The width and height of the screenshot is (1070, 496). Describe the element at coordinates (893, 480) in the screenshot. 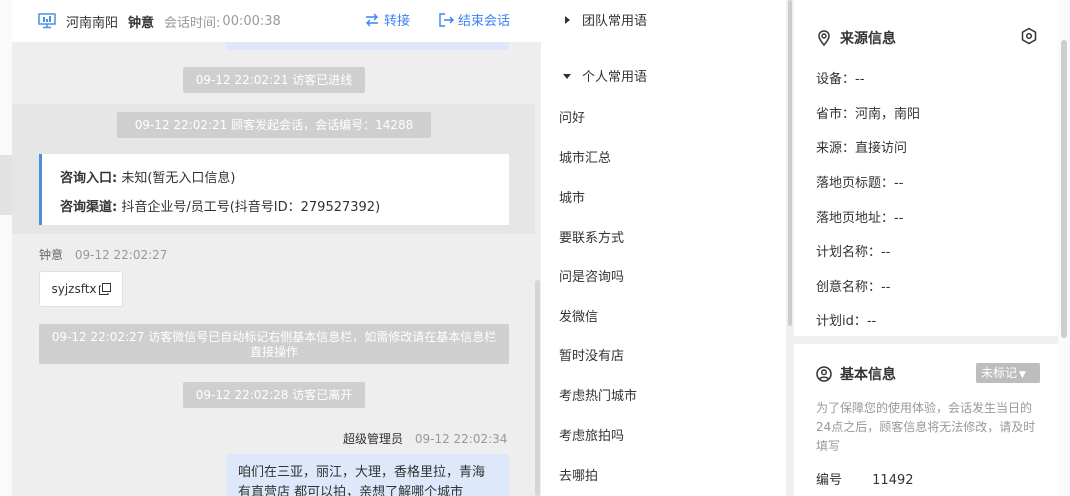

I see `visitor-code-value: 11492` at that location.